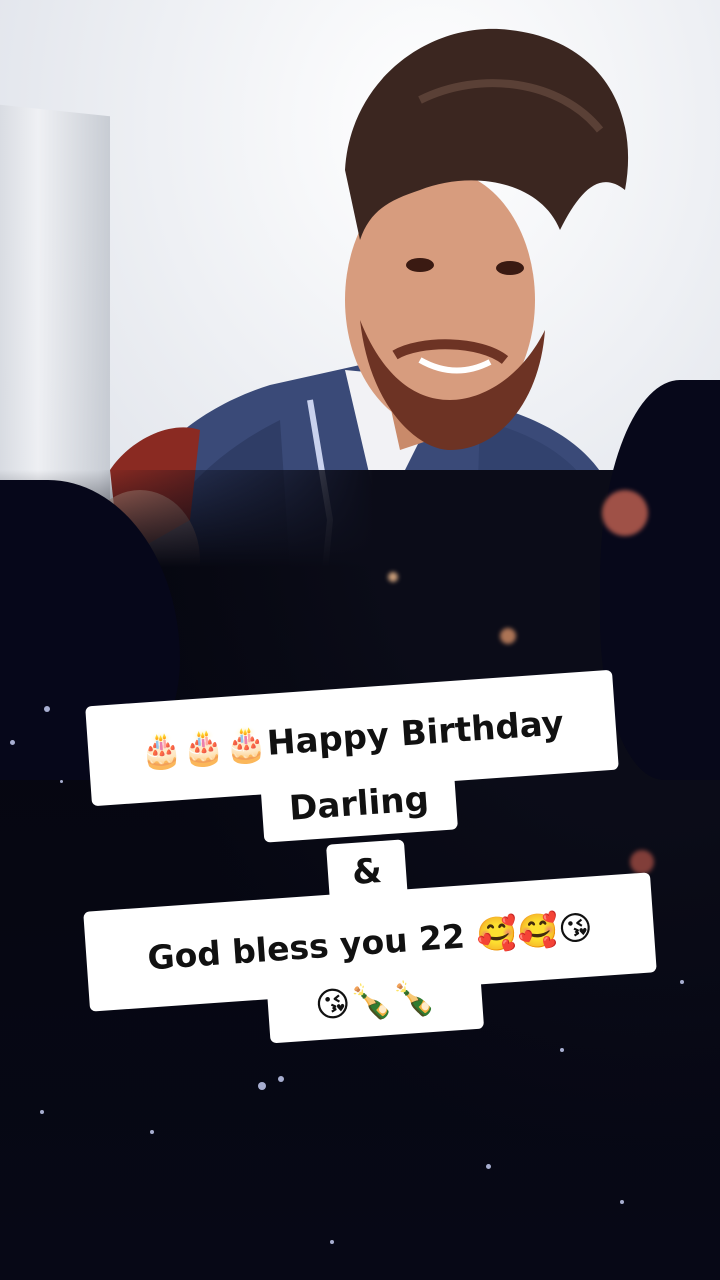  I want to click on caption-text-2: Darling, so click(359, 804).